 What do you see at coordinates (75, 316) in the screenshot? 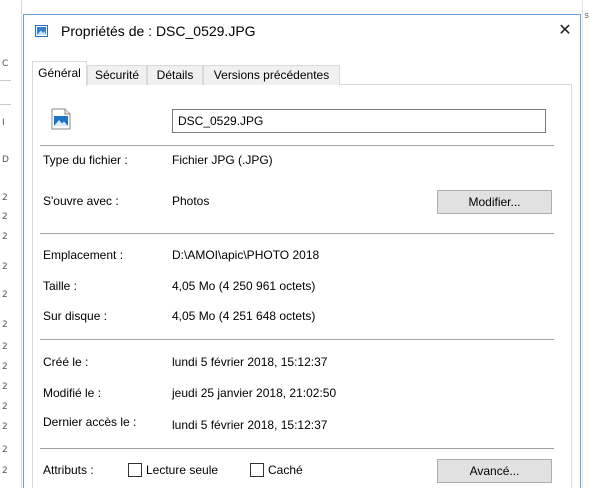
I see `size-on-disk-label: Sur disque :` at bounding box center [75, 316].